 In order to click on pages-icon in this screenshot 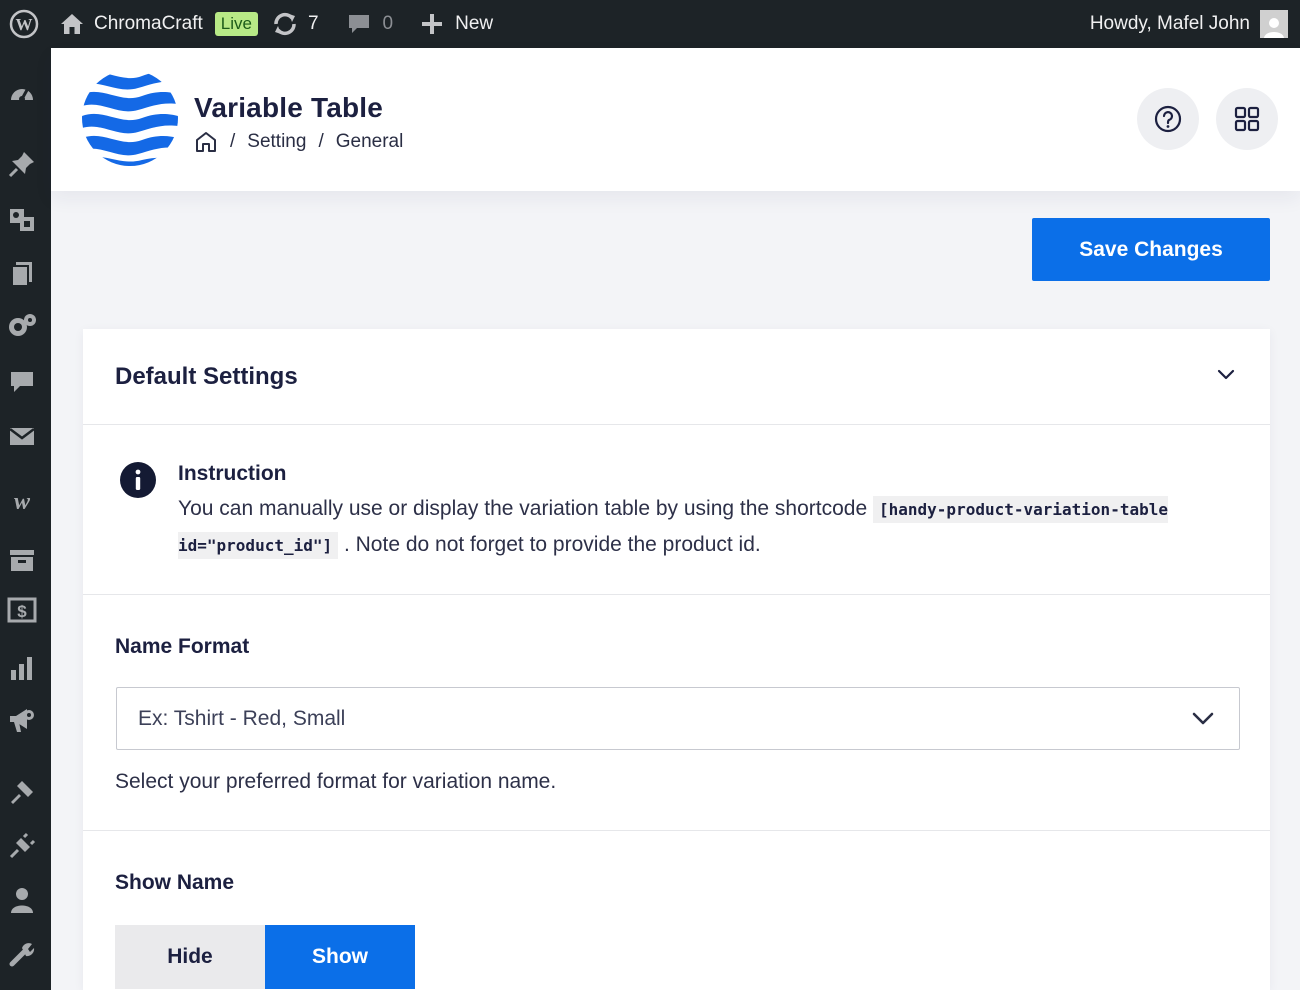, I will do `click(22, 274)`.